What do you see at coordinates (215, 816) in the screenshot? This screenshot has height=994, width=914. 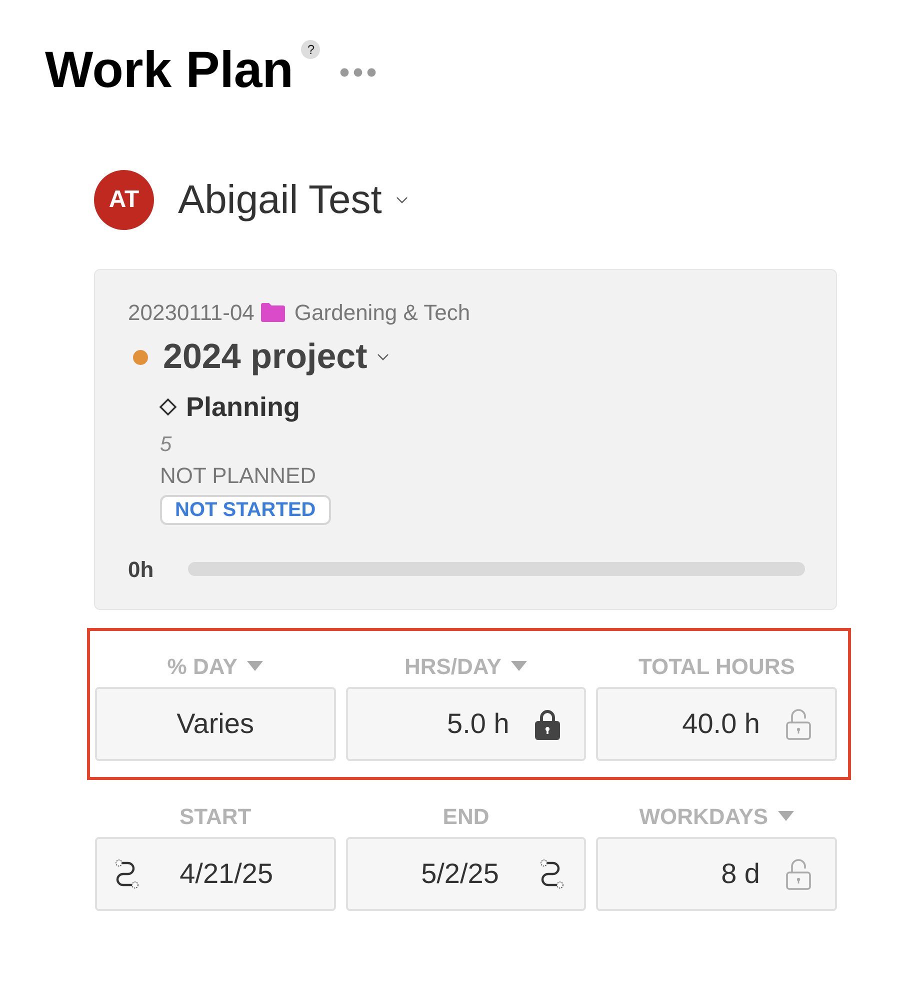 I see `field-label: START` at bounding box center [215, 816].